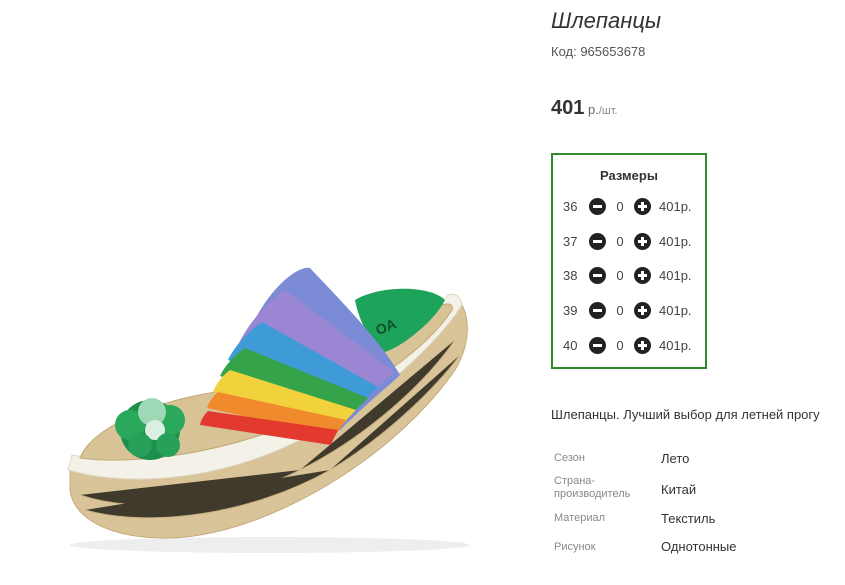  Describe the element at coordinates (568, 108) in the screenshot. I see `price-amount: 401` at that location.